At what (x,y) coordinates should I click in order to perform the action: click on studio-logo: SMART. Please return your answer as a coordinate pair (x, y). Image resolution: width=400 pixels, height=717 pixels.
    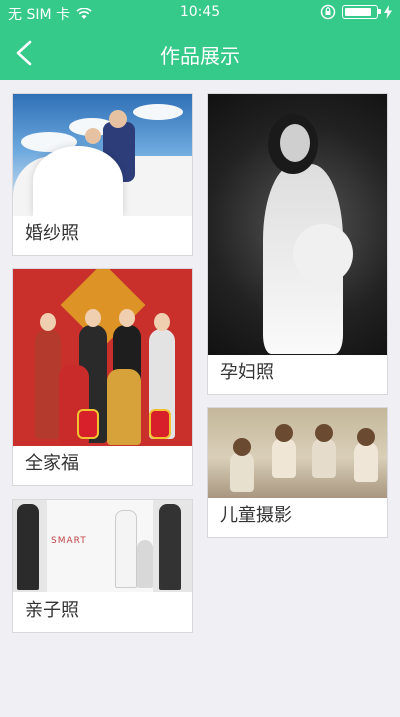
    Looking at the image, I should click on (69, 541).